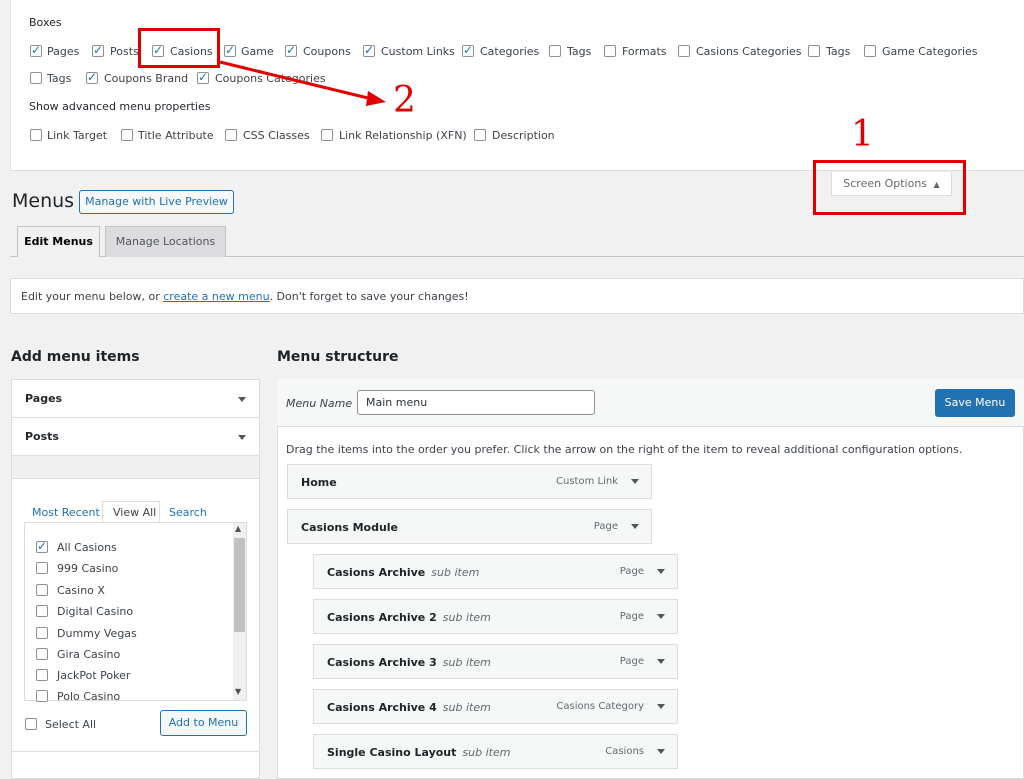  I want to click on list-item: Digital Casino, so click(95, 611).